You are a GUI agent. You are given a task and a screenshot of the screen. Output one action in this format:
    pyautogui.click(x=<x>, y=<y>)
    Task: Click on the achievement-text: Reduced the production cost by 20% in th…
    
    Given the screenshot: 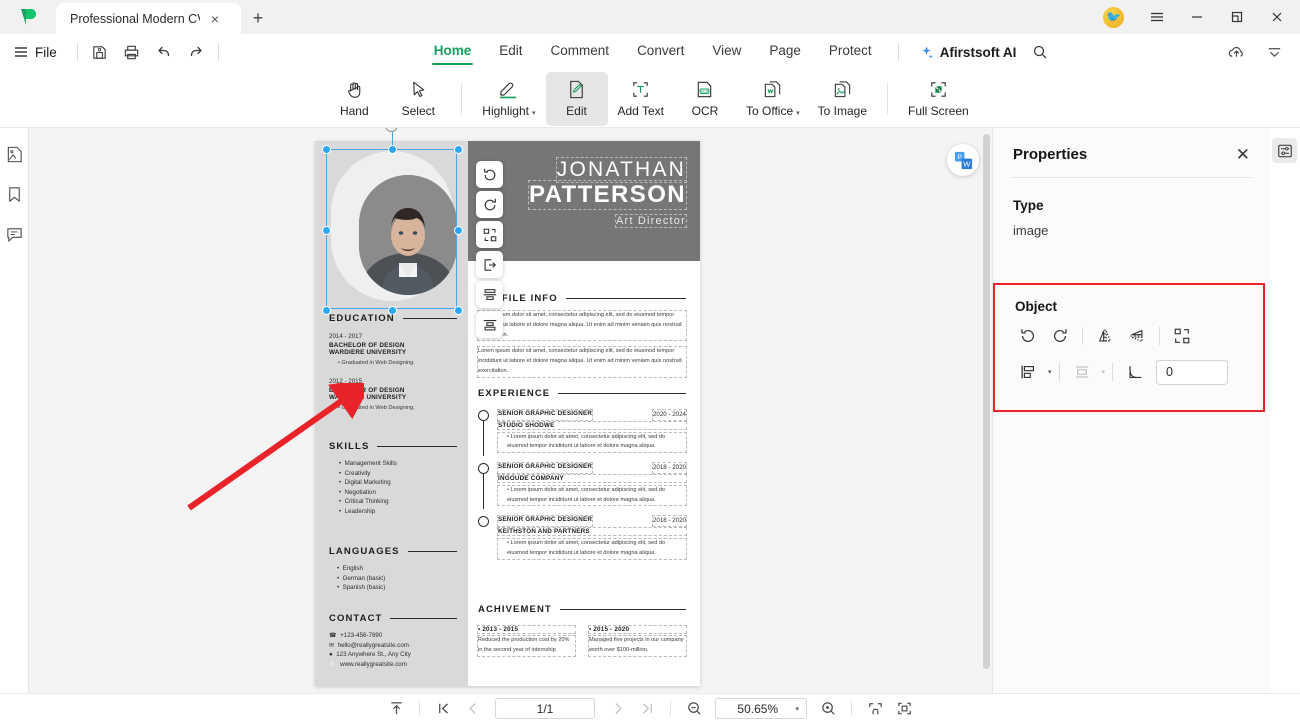 What is the action you would take?
    pyautogui.click(x=526, y=646)
    